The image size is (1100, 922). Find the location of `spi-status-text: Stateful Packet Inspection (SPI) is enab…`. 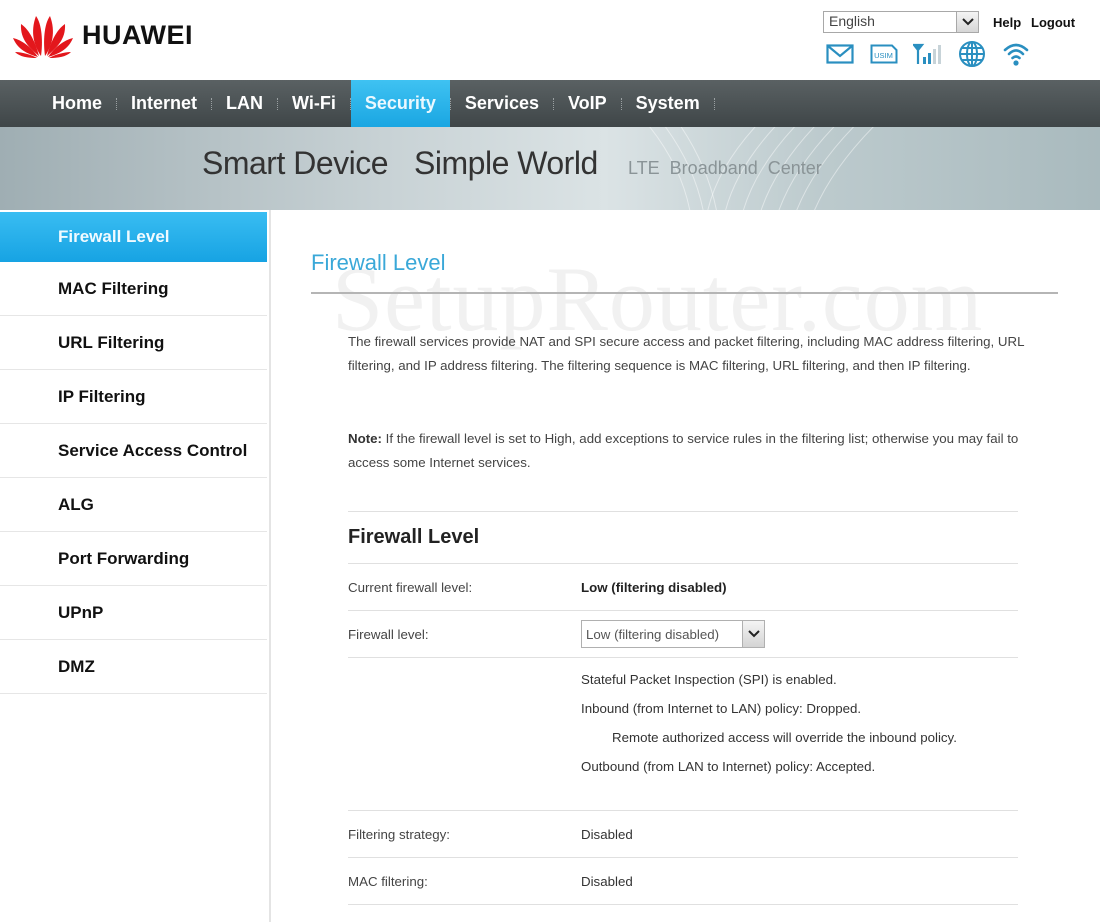

spi-status-text: Stateful Packet Inspection (SPI) is enab… is located at coordinates (709, 679).